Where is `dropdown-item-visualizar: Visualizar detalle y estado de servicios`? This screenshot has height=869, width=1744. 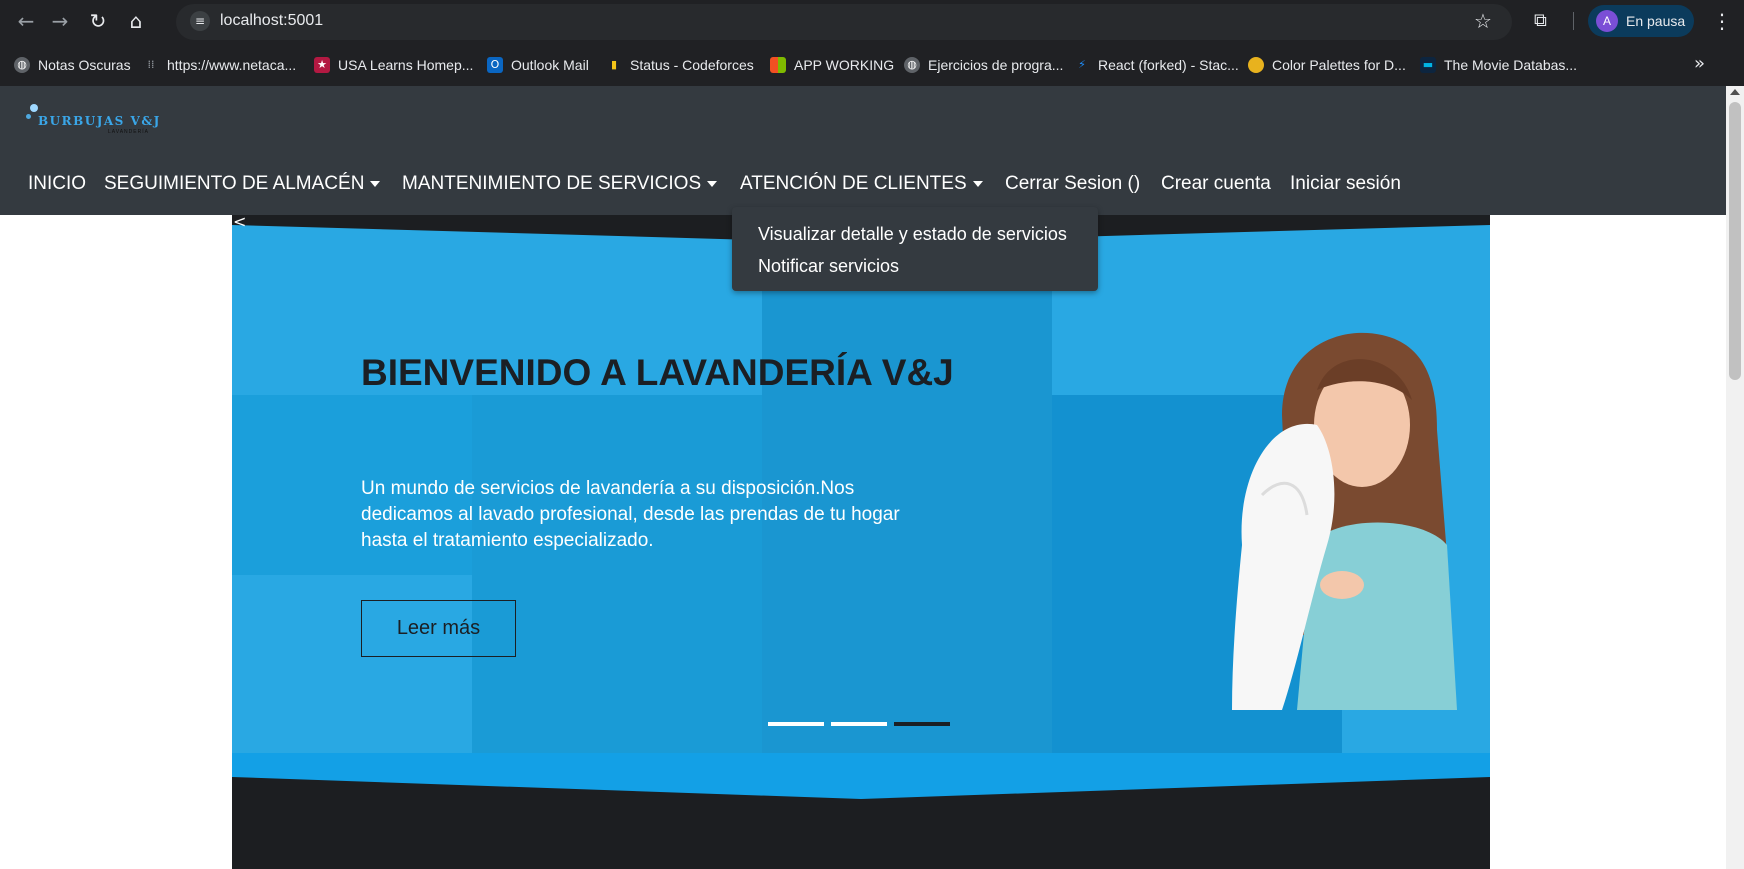 dropdown-item-visualizar: Visualizar detalle y estado de servicios is located at coordinates (912, 234).